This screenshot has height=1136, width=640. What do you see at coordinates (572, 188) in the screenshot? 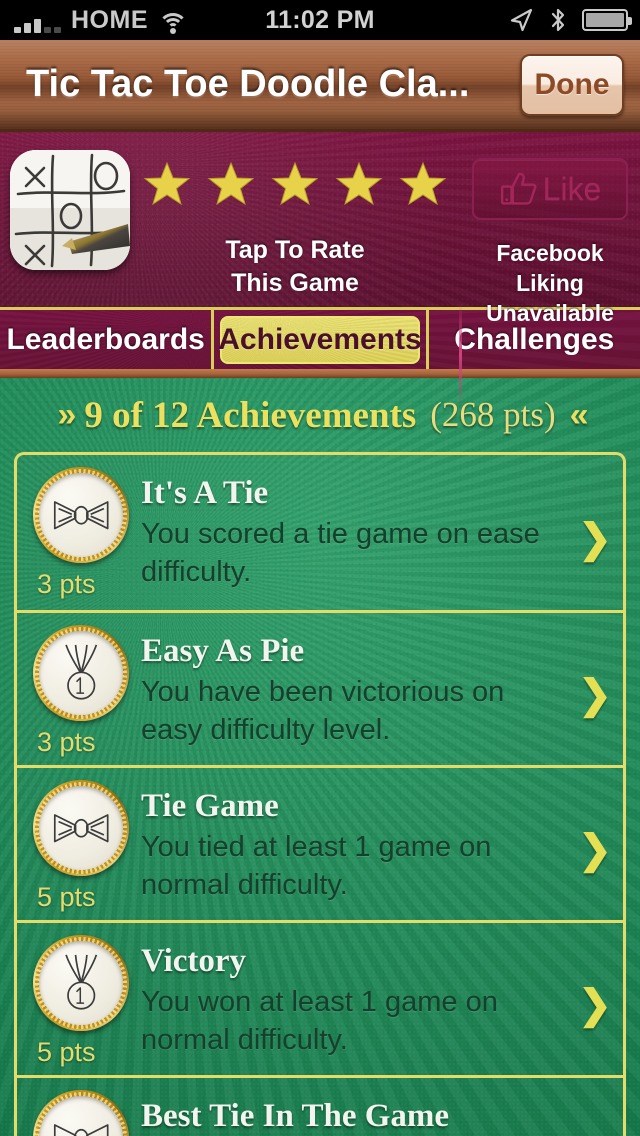
I see `like-button-label: Like` at bounding box center [572, 188].